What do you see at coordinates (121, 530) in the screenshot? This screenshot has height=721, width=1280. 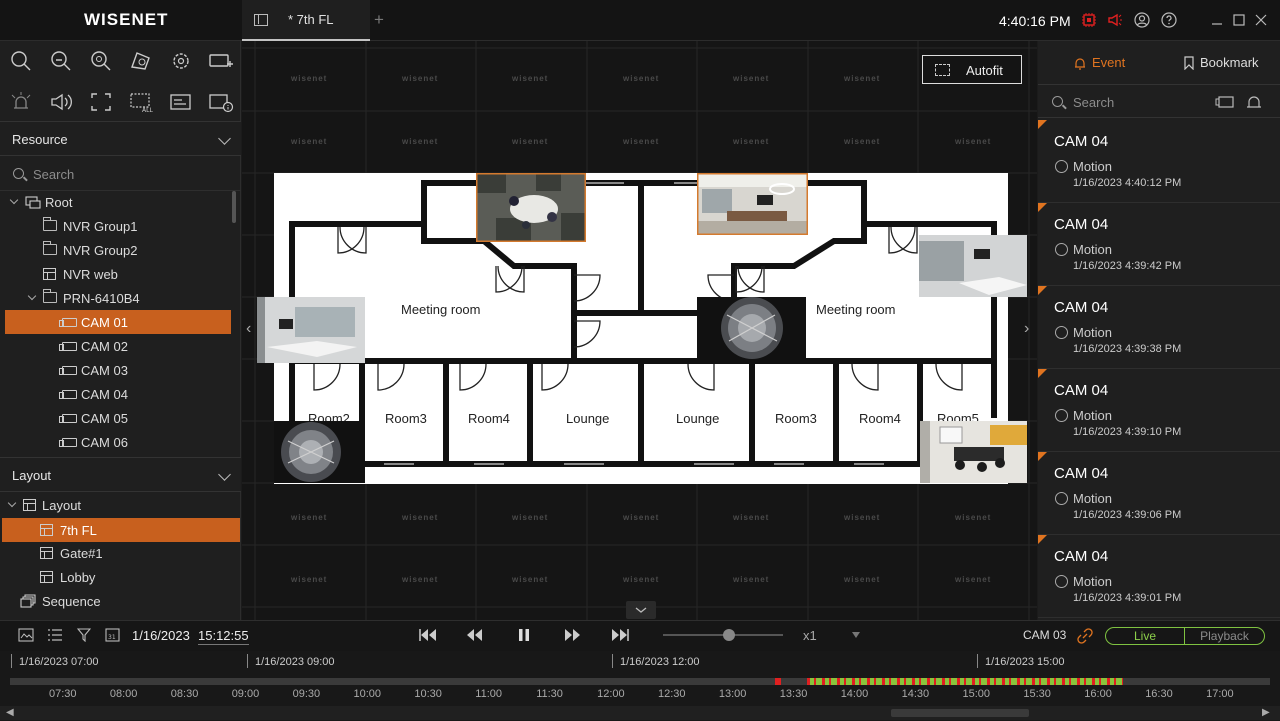 I see `tree-item-7th-fl: 7th FL` at bounding box center [121, 530].